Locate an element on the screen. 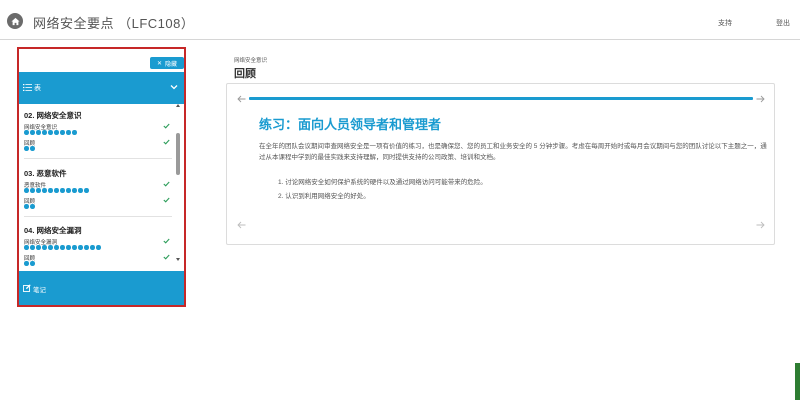  lesson-item: 恶意软件 is located at coordinates (99, 189).